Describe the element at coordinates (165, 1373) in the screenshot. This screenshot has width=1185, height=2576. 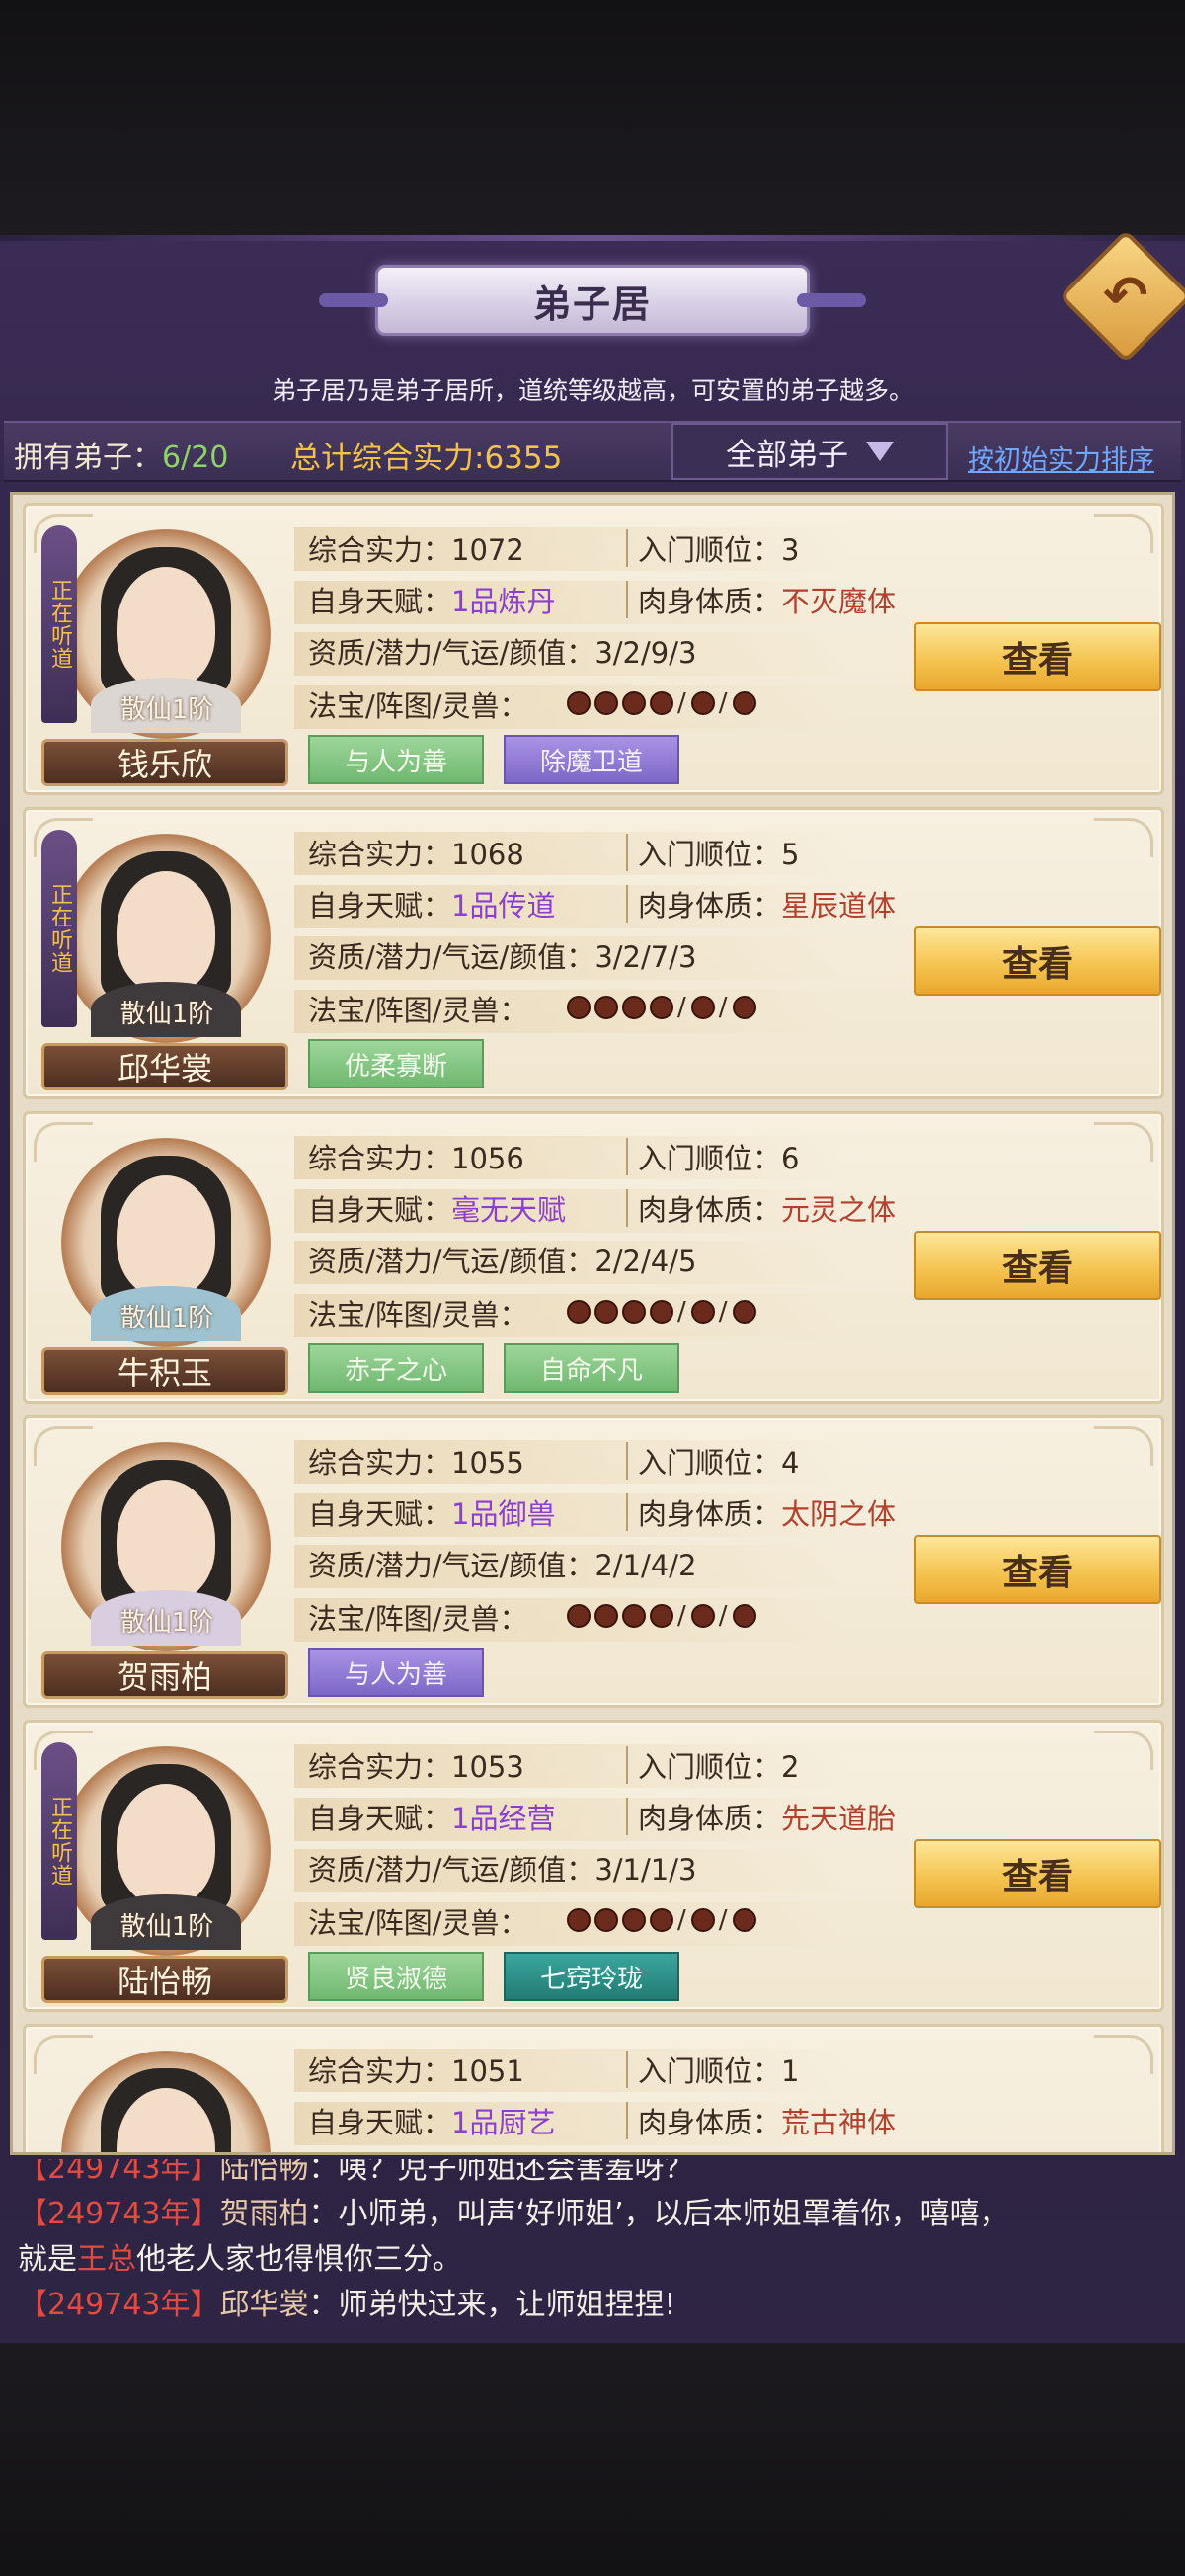
I see `disciple-name: 牛积玉` at that location.